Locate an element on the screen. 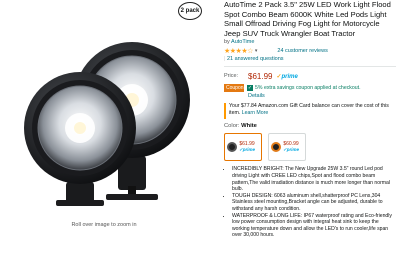  zoom-hint: Roll over image to zoom in is located at coordinates (104, 225).